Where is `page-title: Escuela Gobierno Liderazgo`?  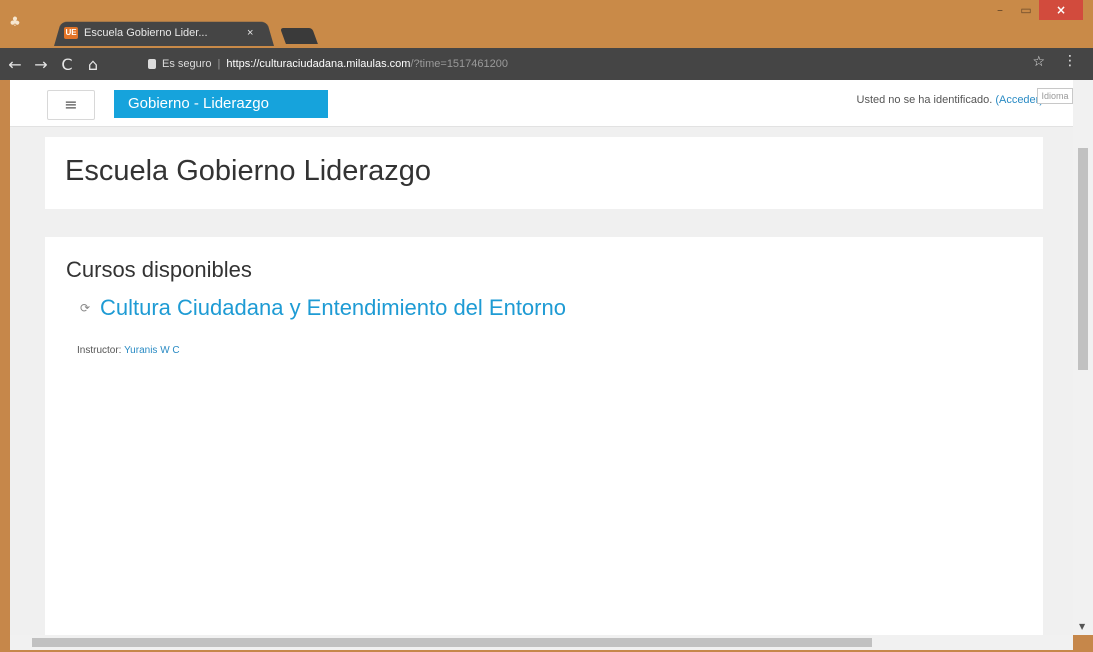
page-title: Escuela Gobierno Liderazgo is located at coordinates (248, 171).